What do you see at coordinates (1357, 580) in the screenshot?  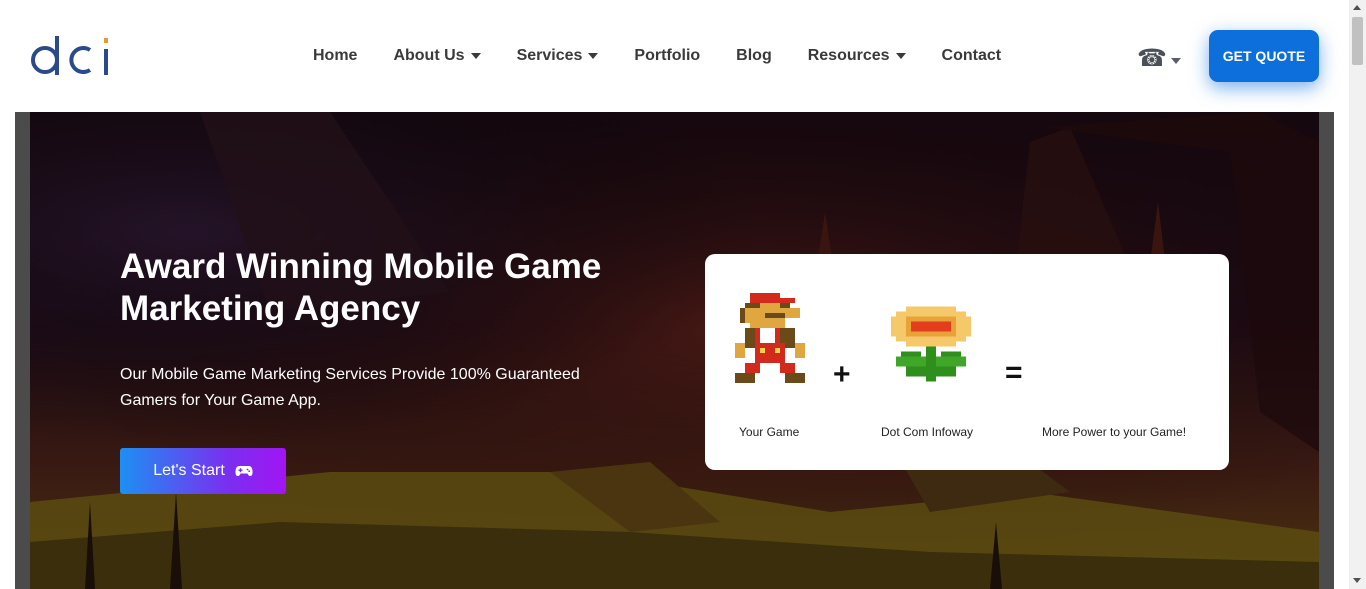 I see `scroll-down-arrow-icon` at bounding box center [1357, 580].